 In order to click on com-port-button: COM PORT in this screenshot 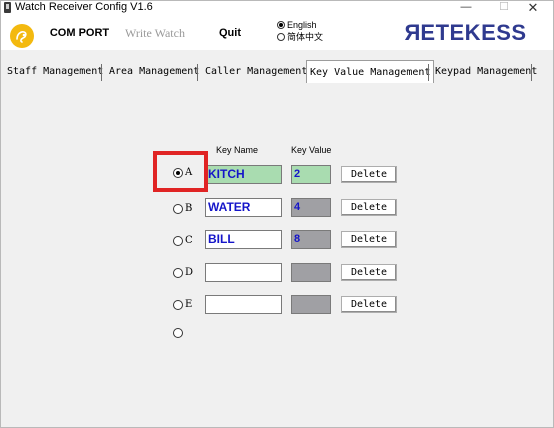, I will do `click(79, 33)`.